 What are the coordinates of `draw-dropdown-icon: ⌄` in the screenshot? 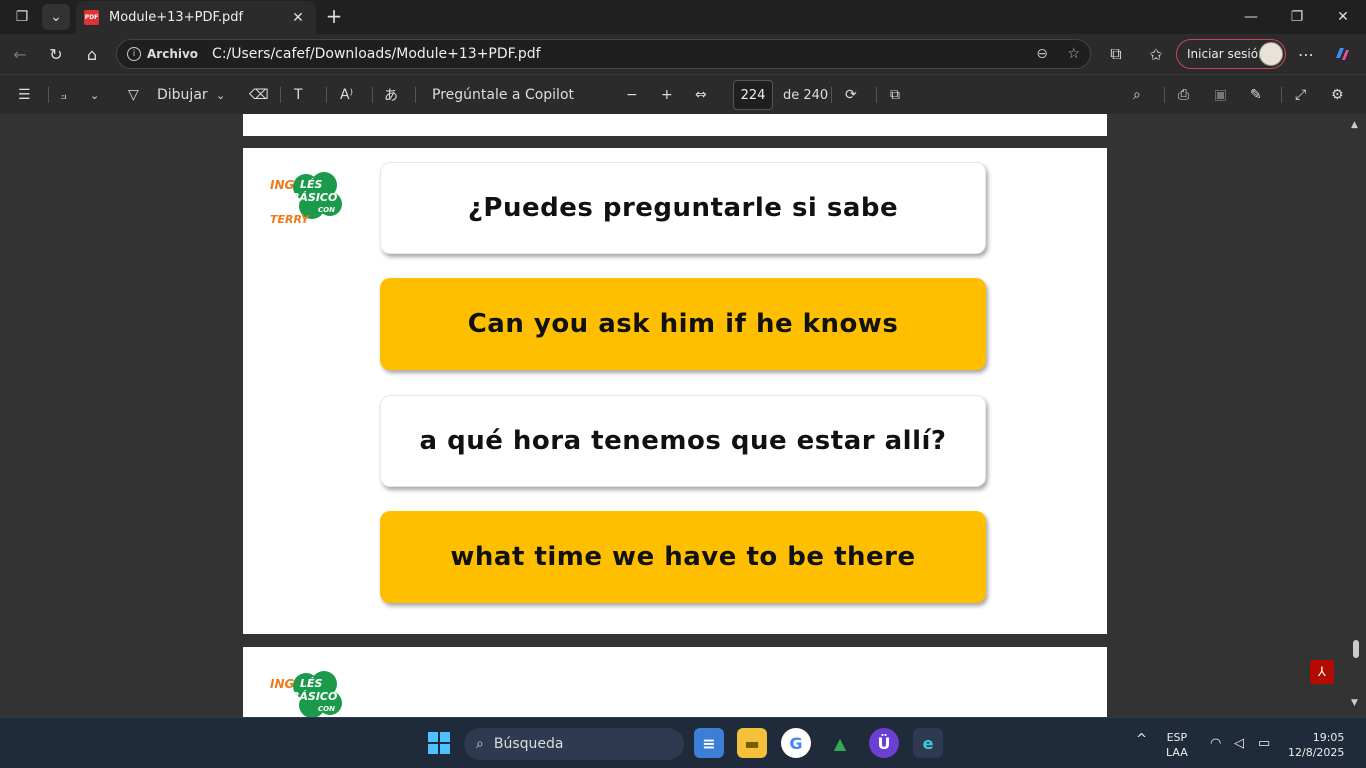 It's located at (220, 95).